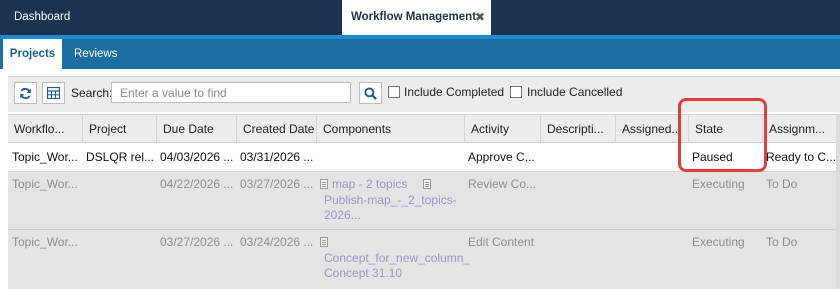 The height and width of the screenshot is (294, 840). What do you see at coordinates (480, 17) in the screenshot?
I see `close-icon: ✖` at bounding box center [480, 17].